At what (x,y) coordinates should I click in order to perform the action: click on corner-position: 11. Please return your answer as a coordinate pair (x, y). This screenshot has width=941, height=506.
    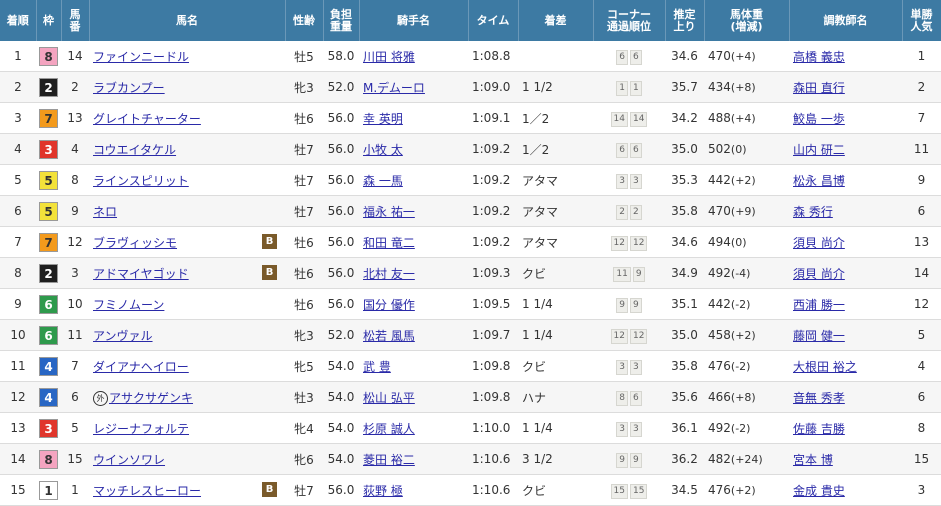
    Looking at the image, I should click on (622, 274).